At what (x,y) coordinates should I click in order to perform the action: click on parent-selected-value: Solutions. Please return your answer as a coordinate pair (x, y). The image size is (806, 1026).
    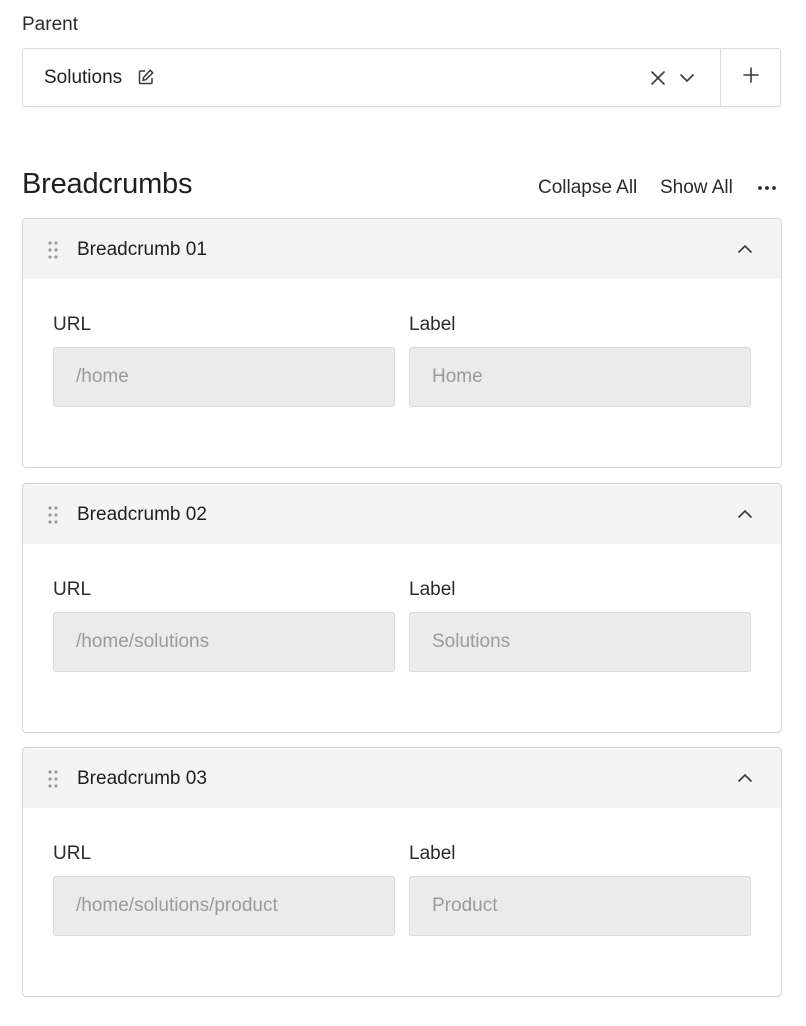
    Looking at the image, I should click on (83, 78).